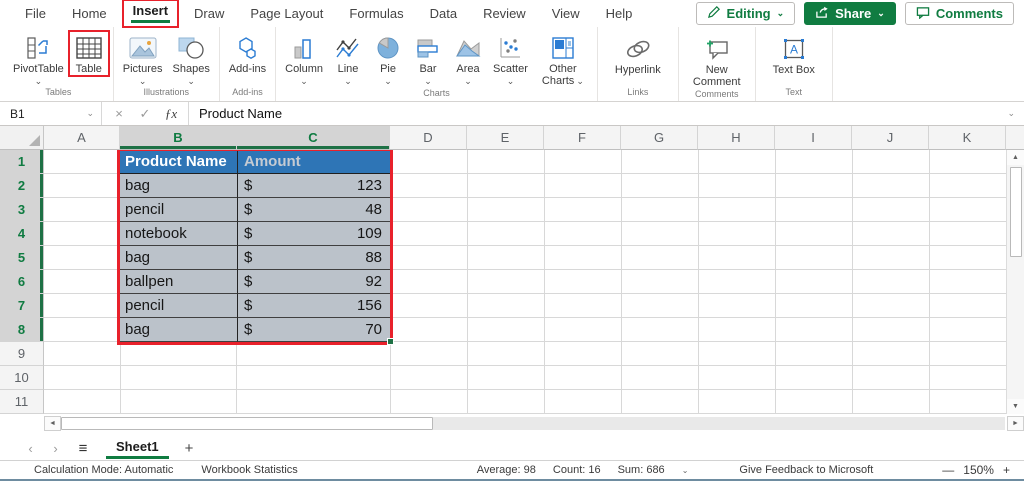 This screenshot has width=1024, height=481. Describe the element at coordinates (209, 13) in the screenshot. I see `menu-tab-draw: Draw` at that location.